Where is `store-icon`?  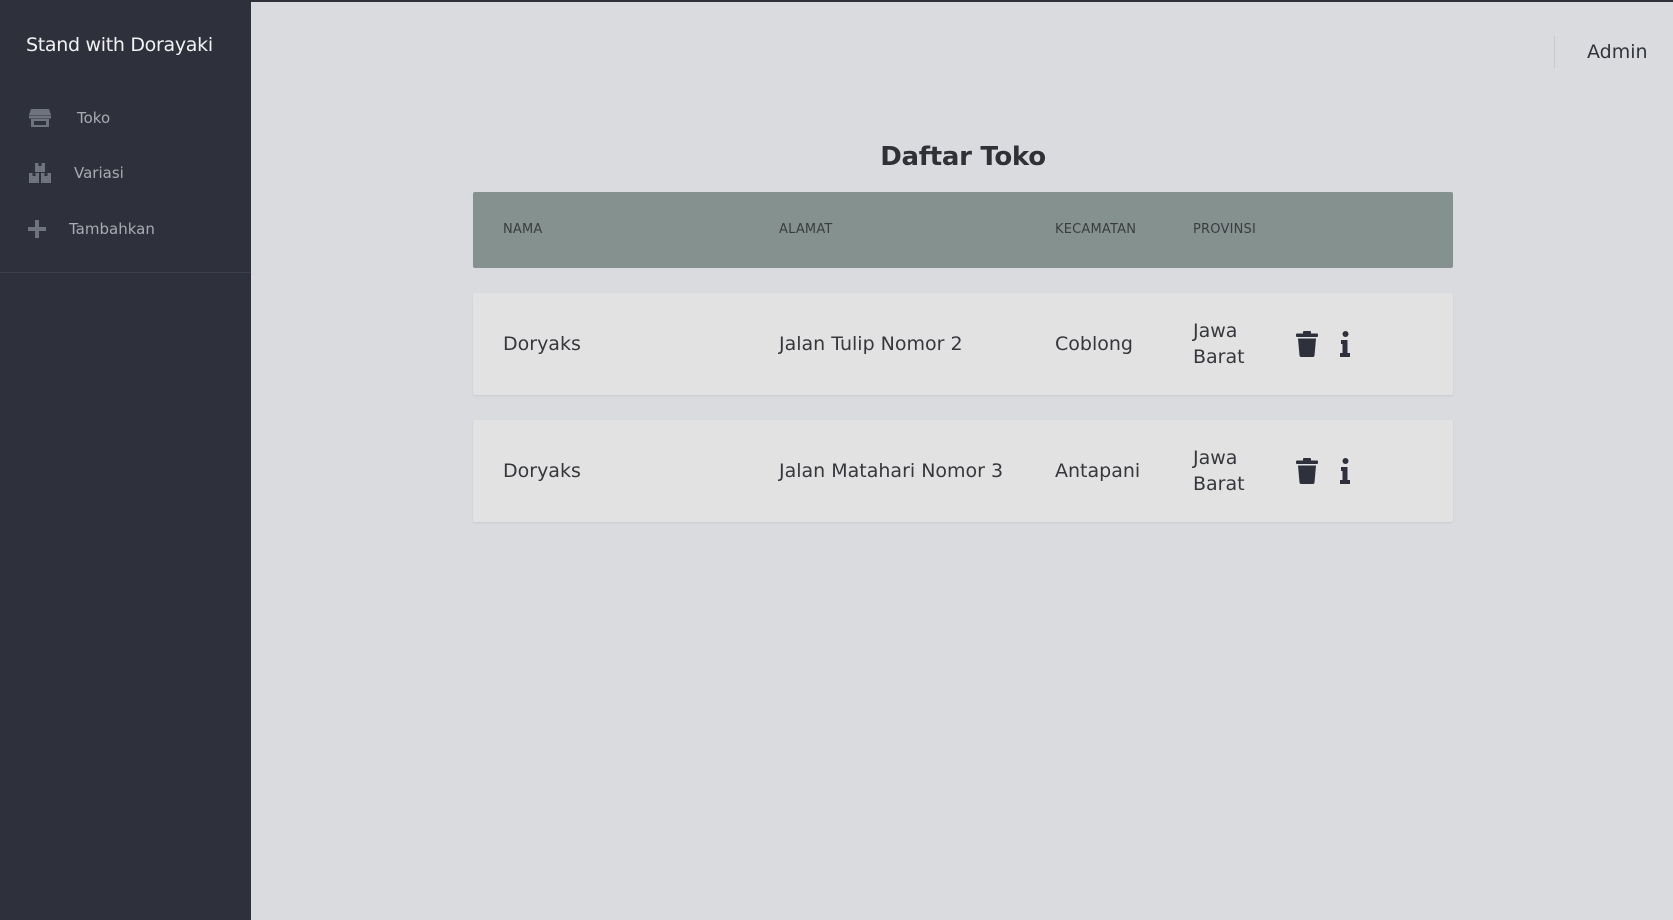
store-icon is located at coordinates (40, 118).